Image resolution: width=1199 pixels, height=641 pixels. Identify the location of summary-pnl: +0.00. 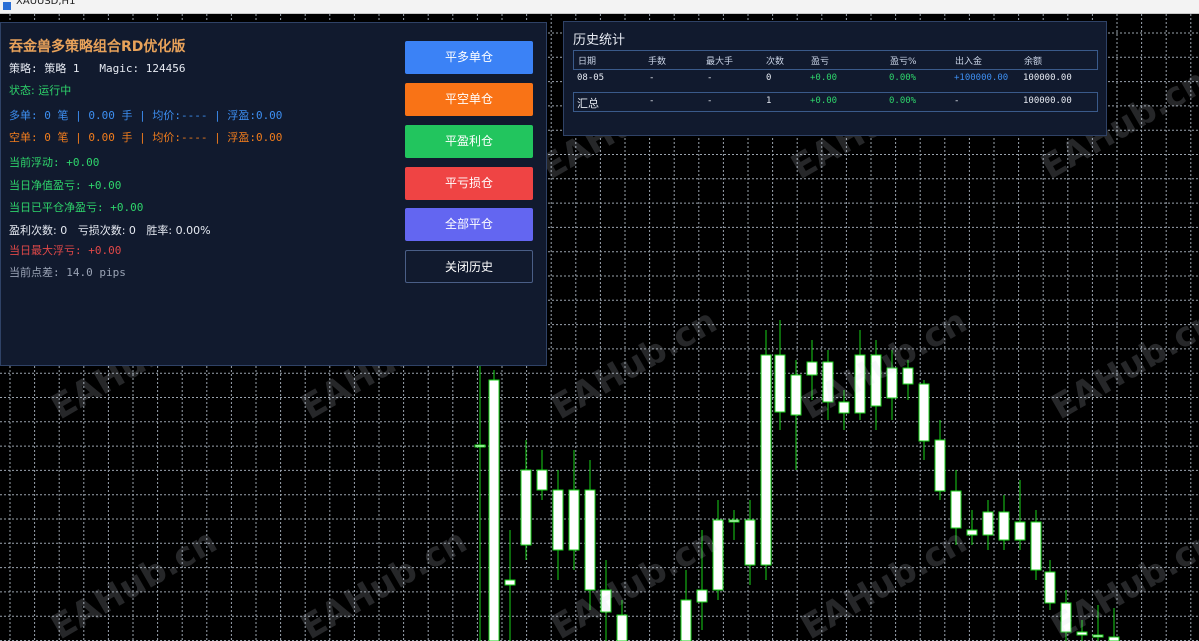
(824, 101).